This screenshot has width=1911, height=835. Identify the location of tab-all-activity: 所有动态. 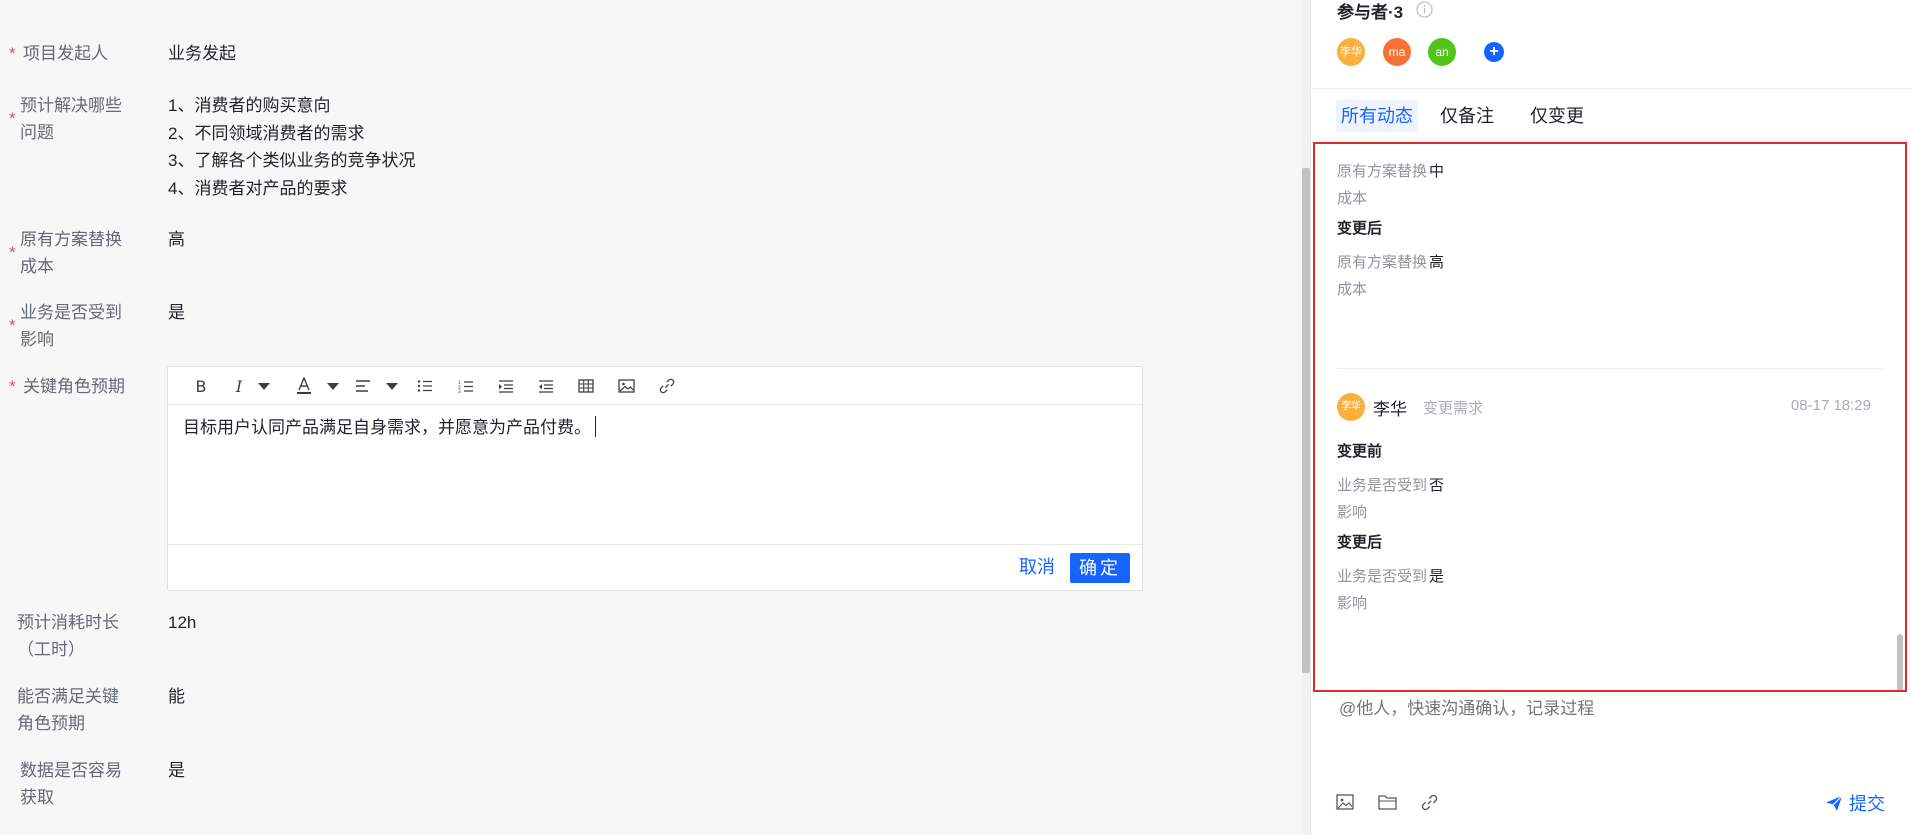
(1377, 116).